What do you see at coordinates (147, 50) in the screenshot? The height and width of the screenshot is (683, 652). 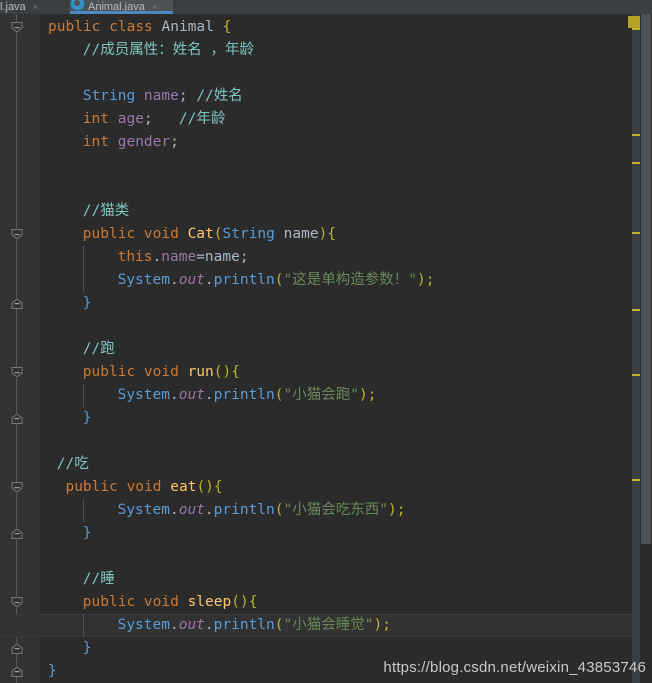 I see `code-line: //成员属性：姓名 ，年龄` at bounding box center [147, 50].